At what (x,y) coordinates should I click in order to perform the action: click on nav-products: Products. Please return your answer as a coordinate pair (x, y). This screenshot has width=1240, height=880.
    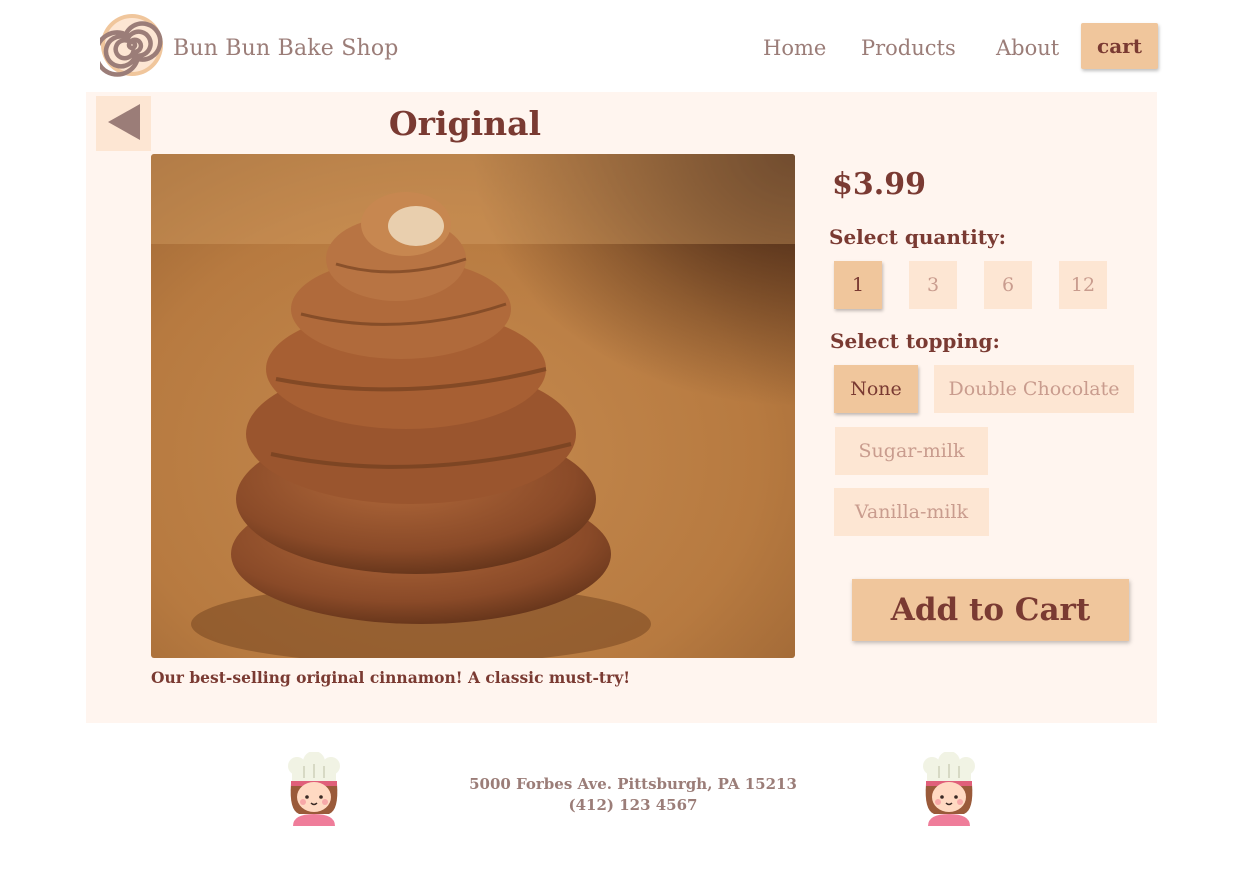
    Looking at the image, I should click on (908, 48).